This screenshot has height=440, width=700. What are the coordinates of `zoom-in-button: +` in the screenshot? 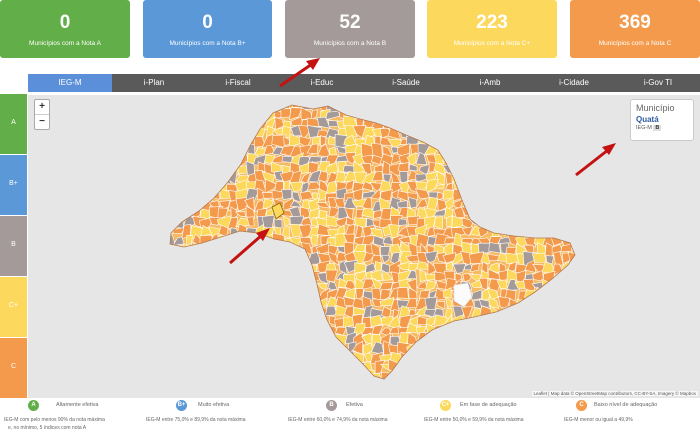 It's located at (42, 107).